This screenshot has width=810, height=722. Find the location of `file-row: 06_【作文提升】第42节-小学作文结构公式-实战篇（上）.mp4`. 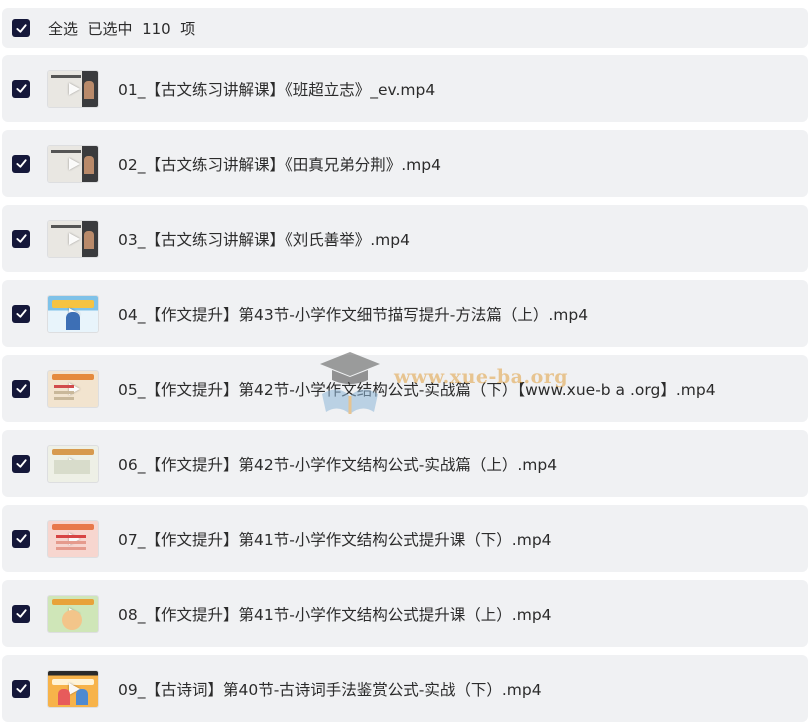

file-row: 06_【作文提升】第42节-小学作文结构公式-实战篇（上）.mp4 is located at coordinates (405, 463).